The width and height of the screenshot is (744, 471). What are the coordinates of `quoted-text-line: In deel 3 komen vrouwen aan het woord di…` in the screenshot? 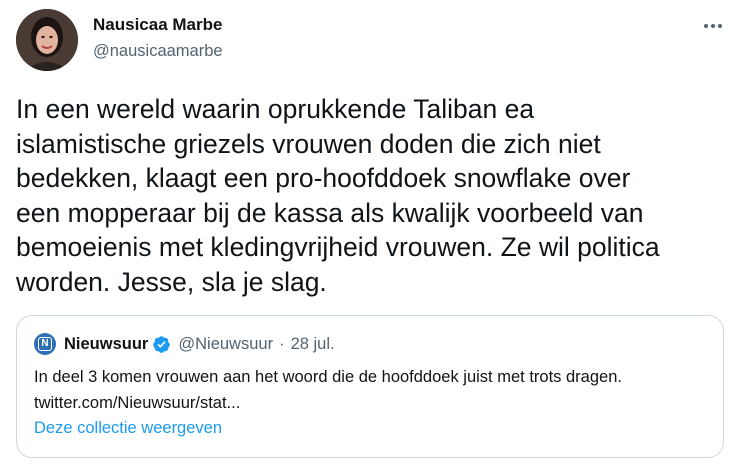 It's located at (328, 377).